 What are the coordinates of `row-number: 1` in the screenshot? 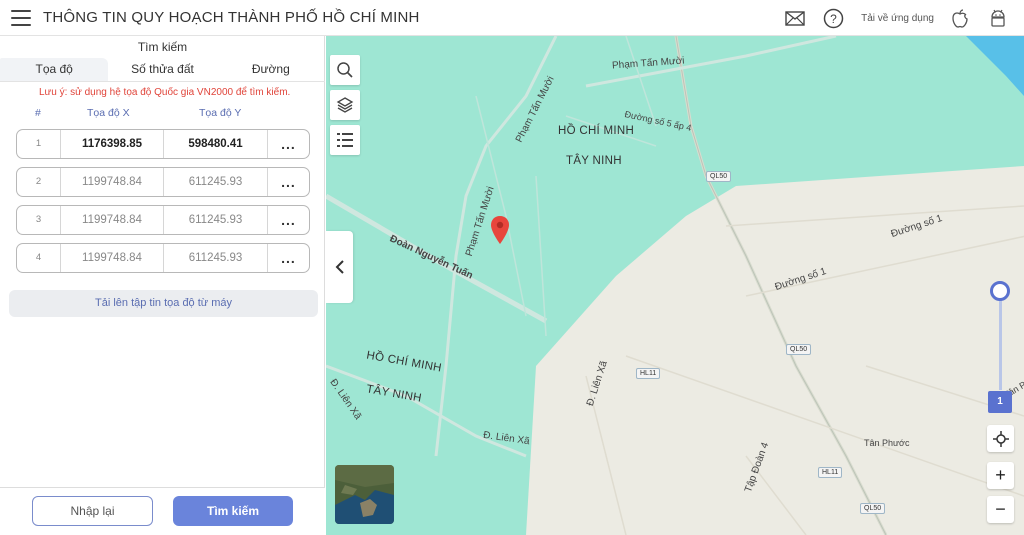 It's located at (39, 144).